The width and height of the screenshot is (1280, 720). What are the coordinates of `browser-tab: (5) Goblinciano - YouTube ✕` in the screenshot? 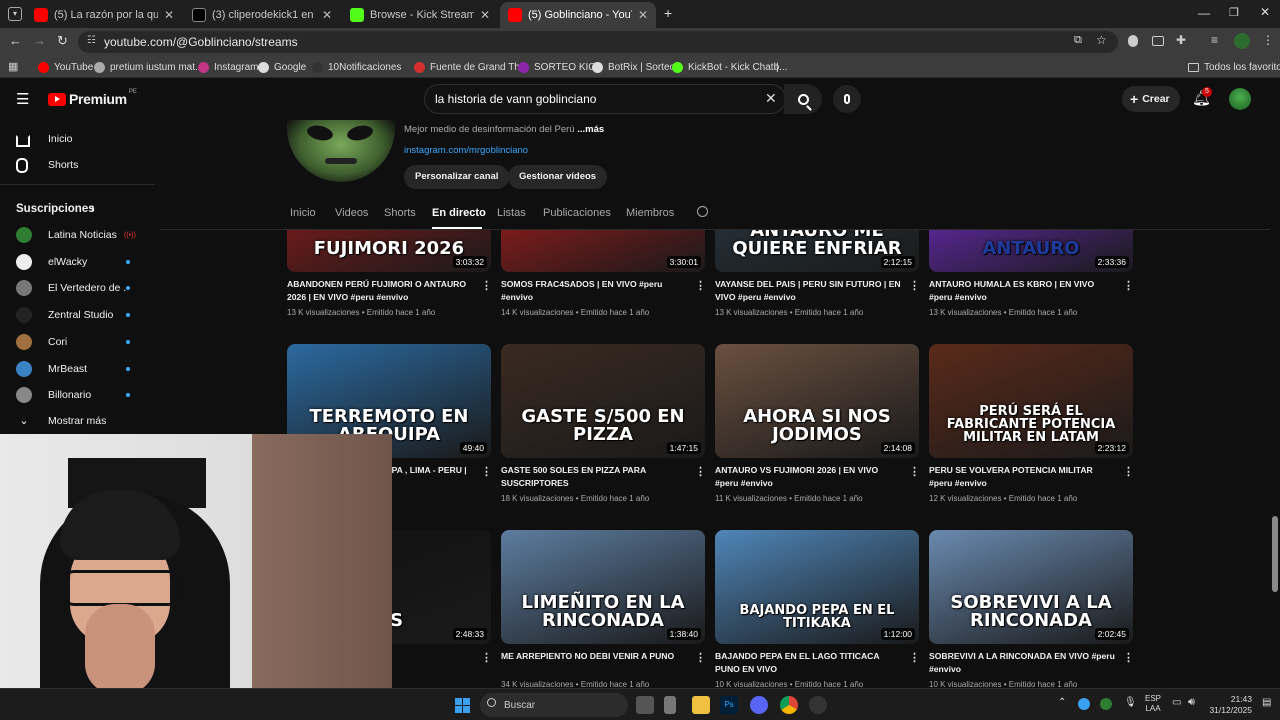 It's located at (578, 15).